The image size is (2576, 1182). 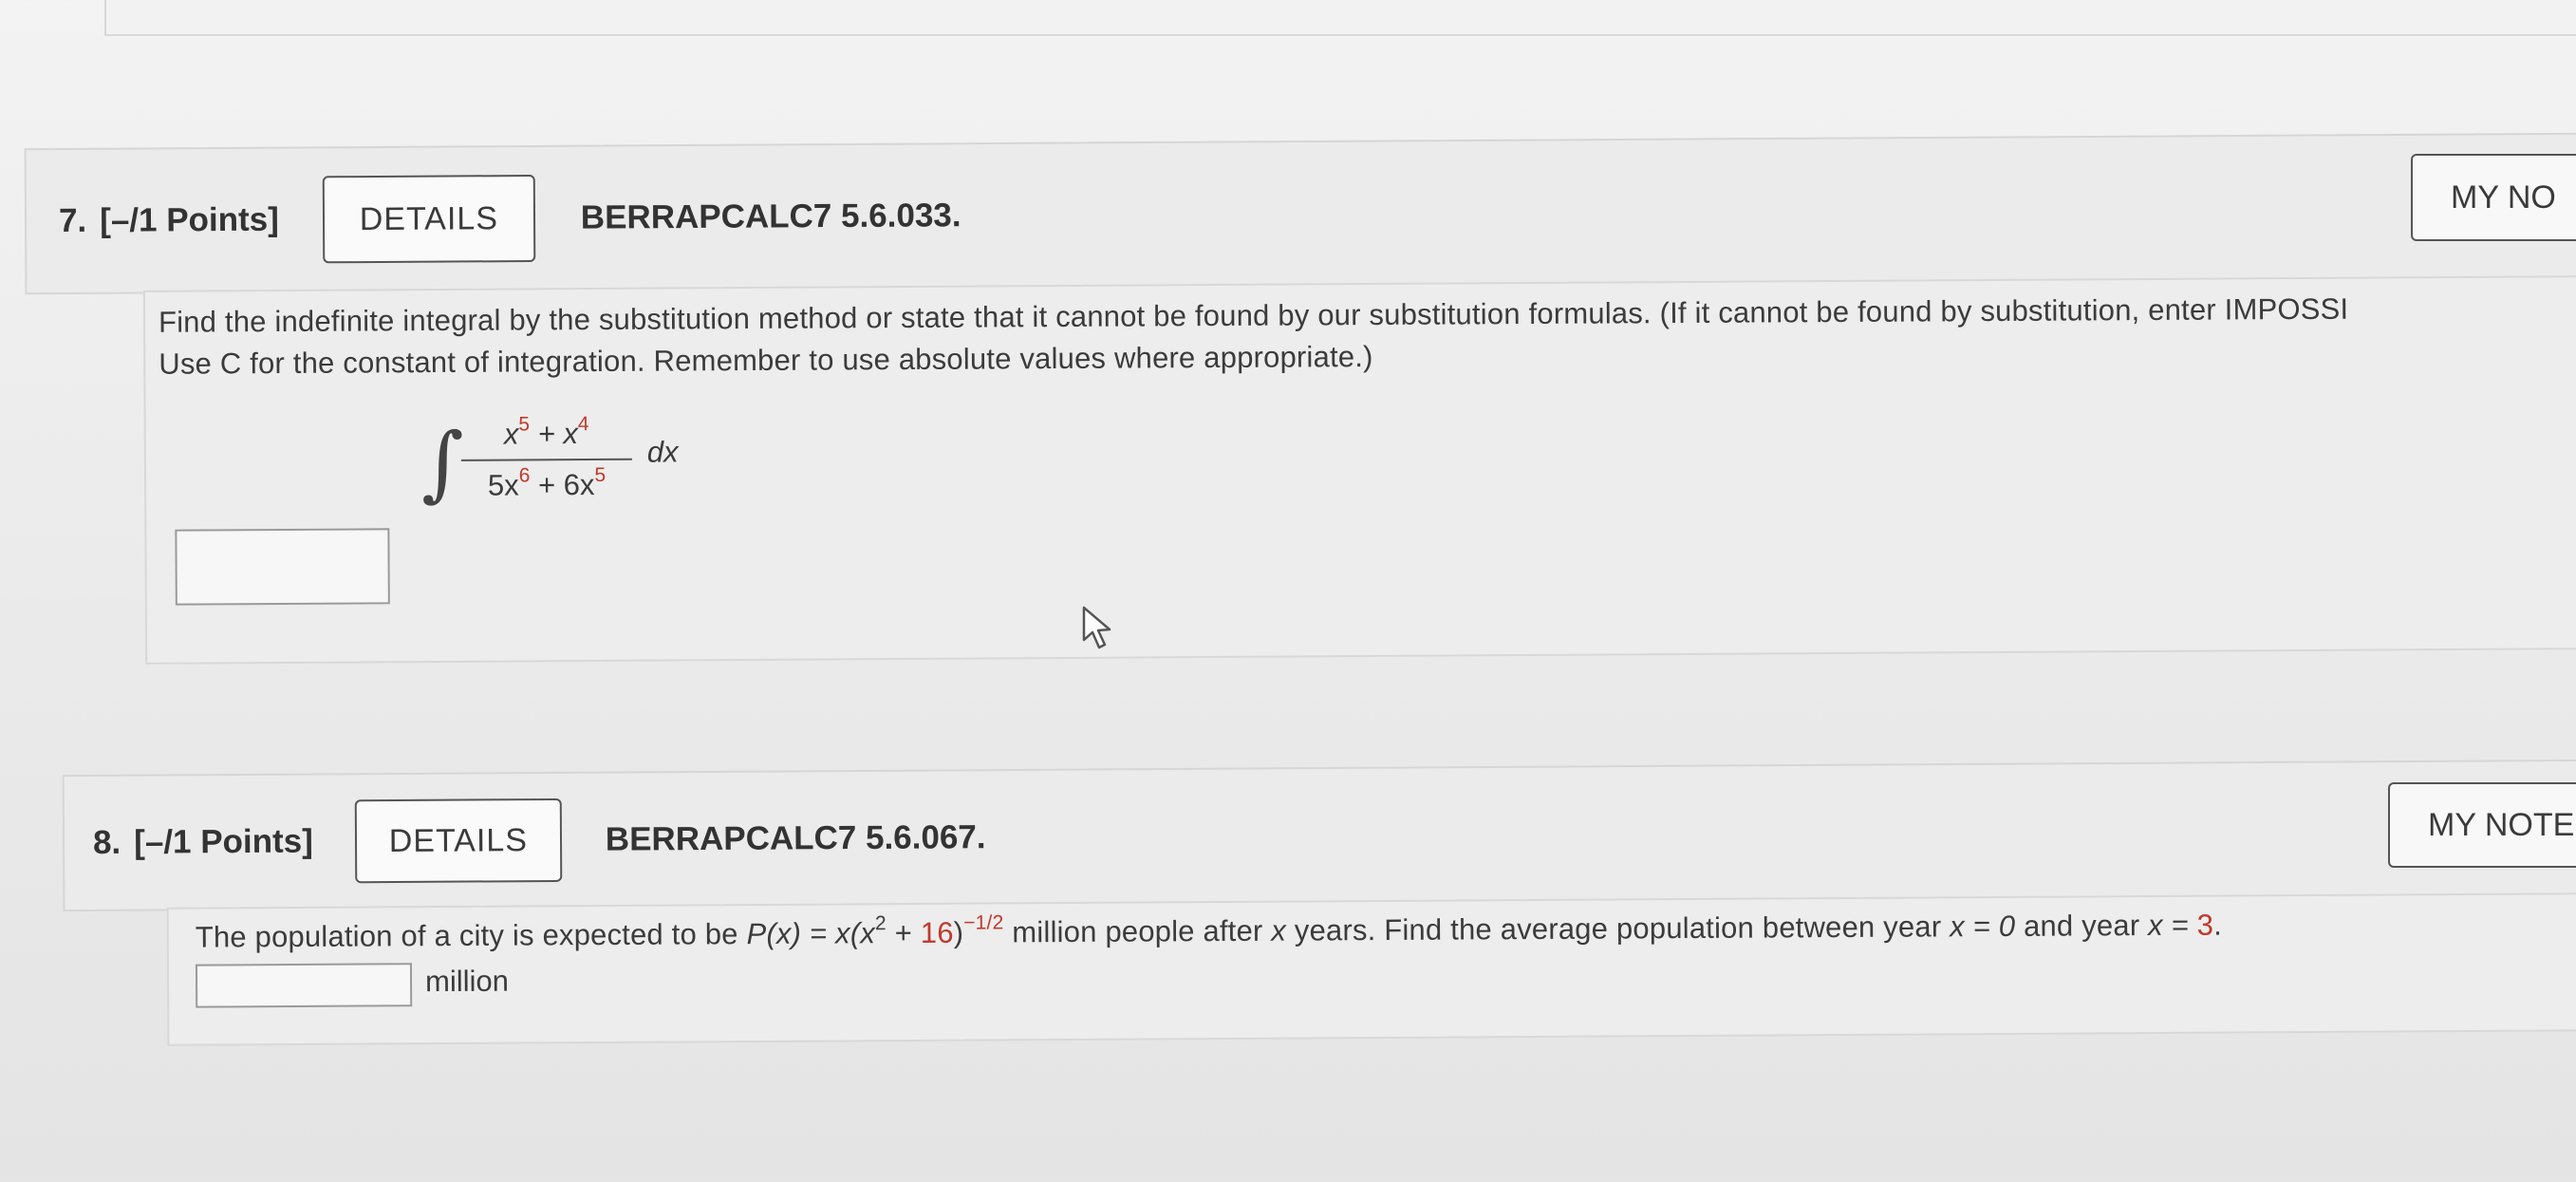 I want to click on integrand-fraction: x5 + x4 5x6 + 6x5, so click(x=547, y=458).